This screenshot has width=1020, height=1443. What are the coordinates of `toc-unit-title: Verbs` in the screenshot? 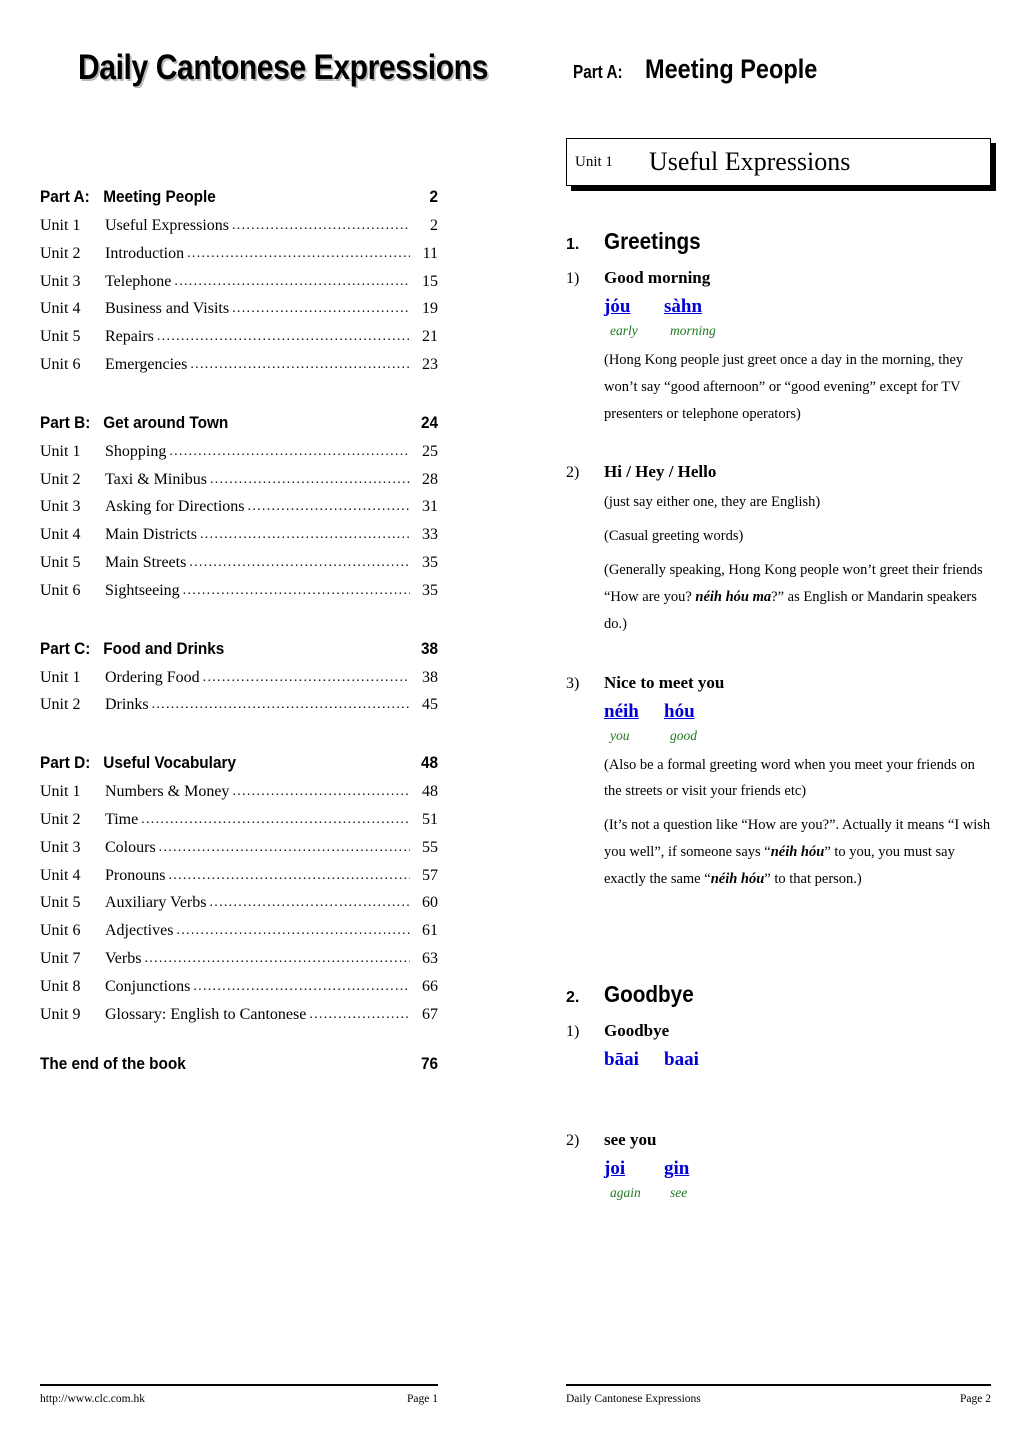 It's located at (123, 958).